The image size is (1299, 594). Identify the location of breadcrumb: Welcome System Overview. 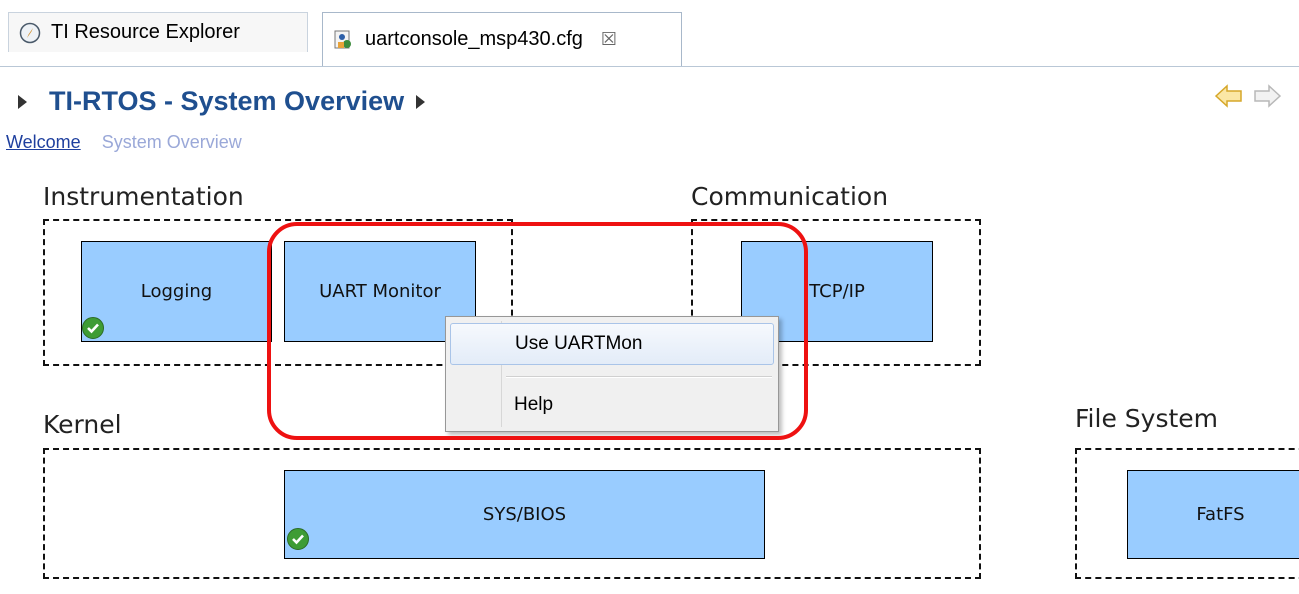
(124, 142).